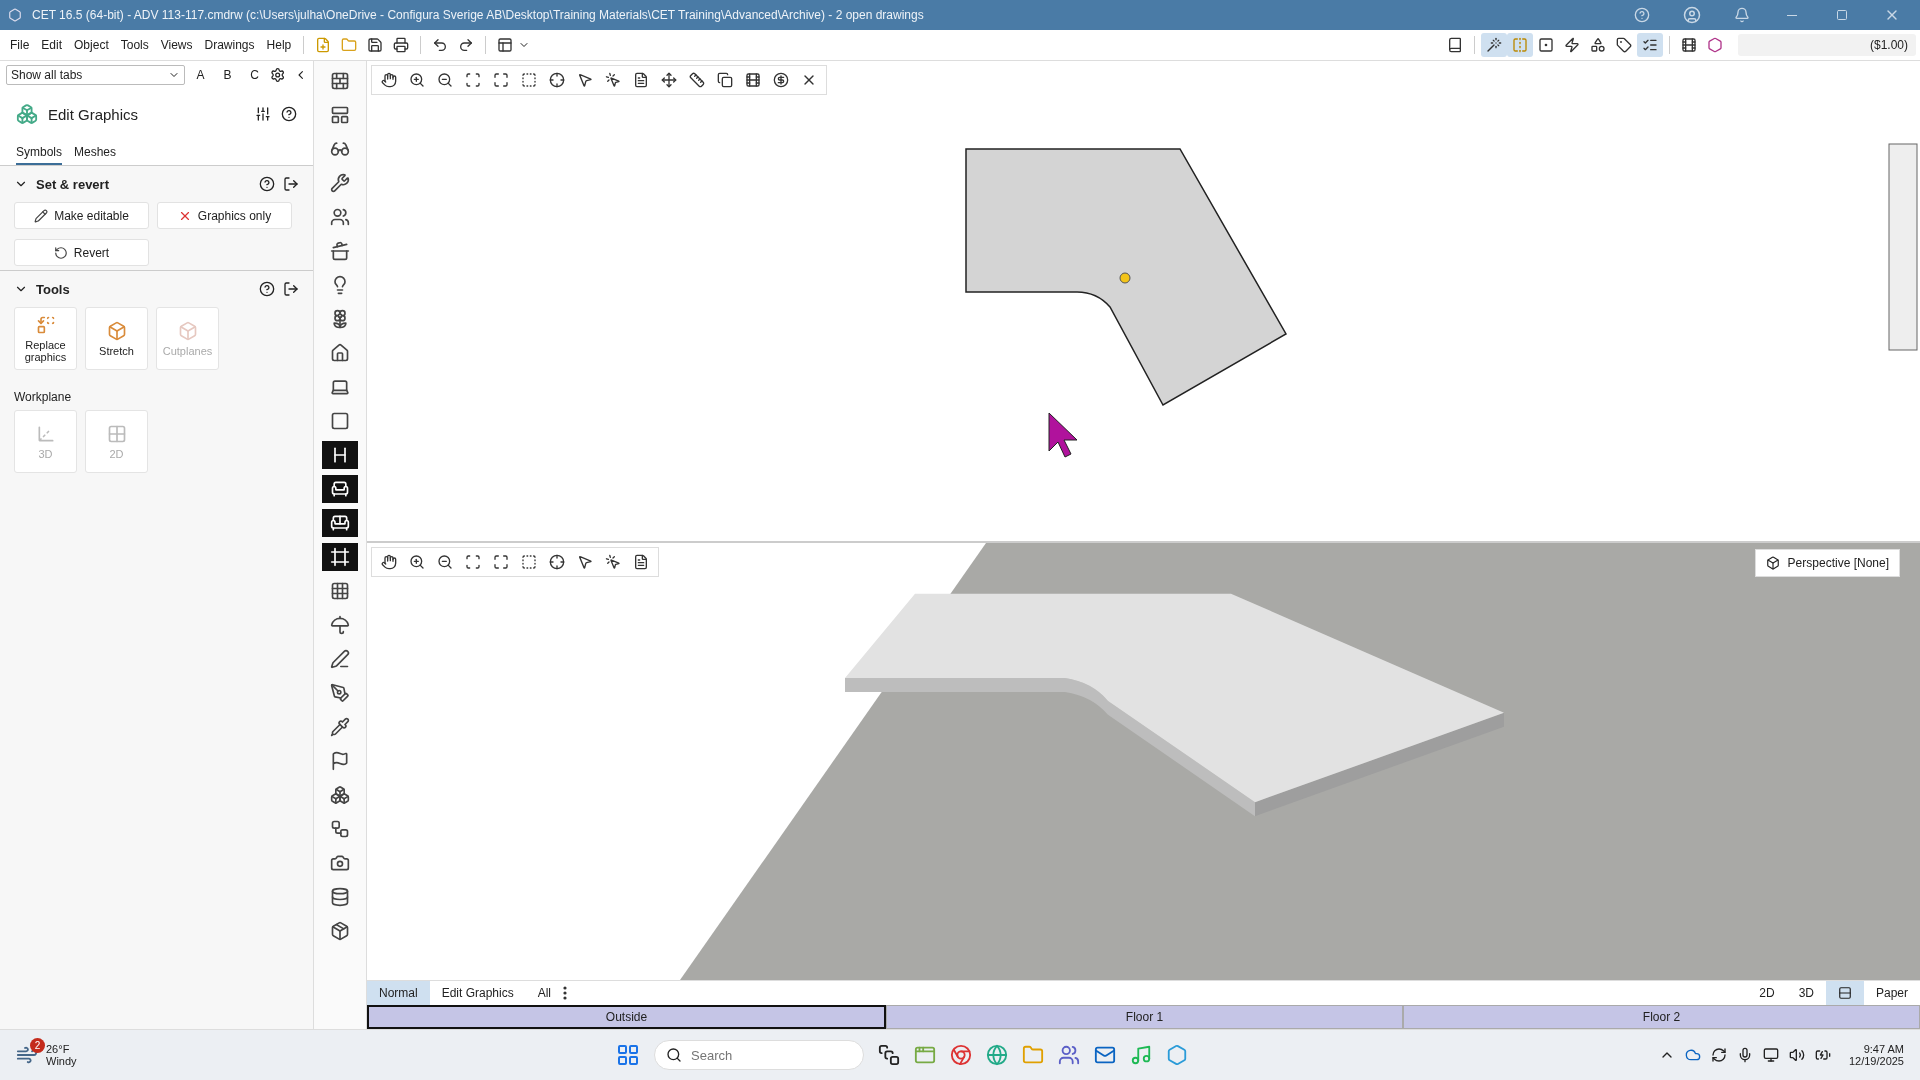 The width and height of the screenshot is (1920, 1080). What do you see at coordinates (340, 183) in the screenshot?
I see `wrench-icon` at bounding box center [340, 183].